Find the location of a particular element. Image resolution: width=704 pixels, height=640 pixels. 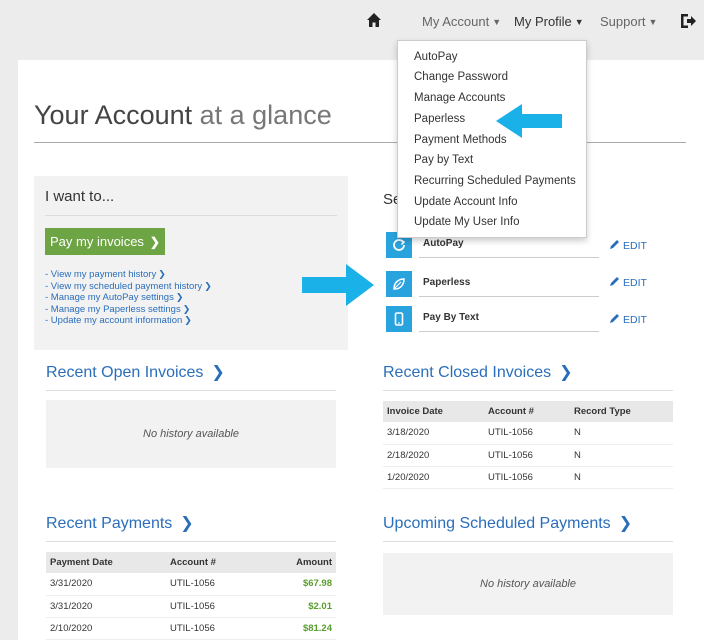

open-invoices-empty: No history available is located at coordinates (191, 434).